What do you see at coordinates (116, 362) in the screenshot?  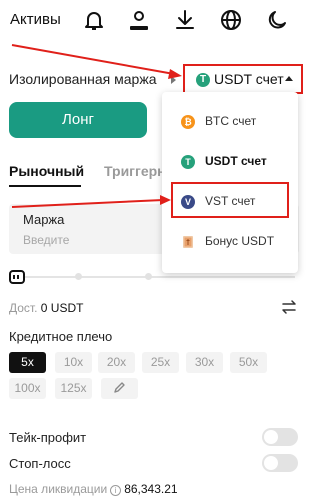 I see `leverage-option-20x: 20x` at bounding box center [116, 362].